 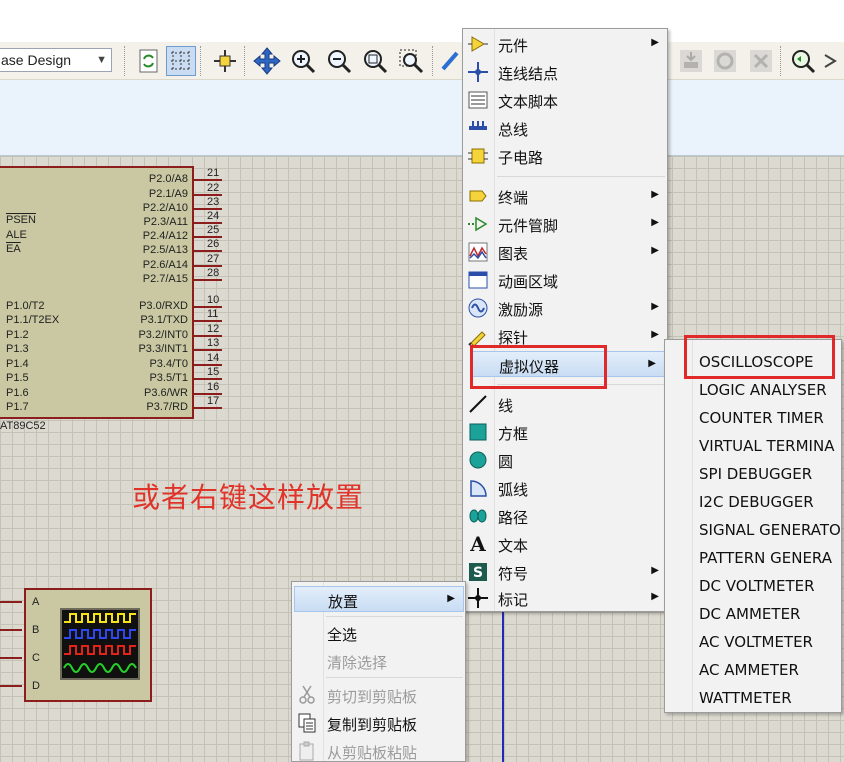 I want to click on design-mode-dropdown: ase Design ▼, so click(x=56, y=60).